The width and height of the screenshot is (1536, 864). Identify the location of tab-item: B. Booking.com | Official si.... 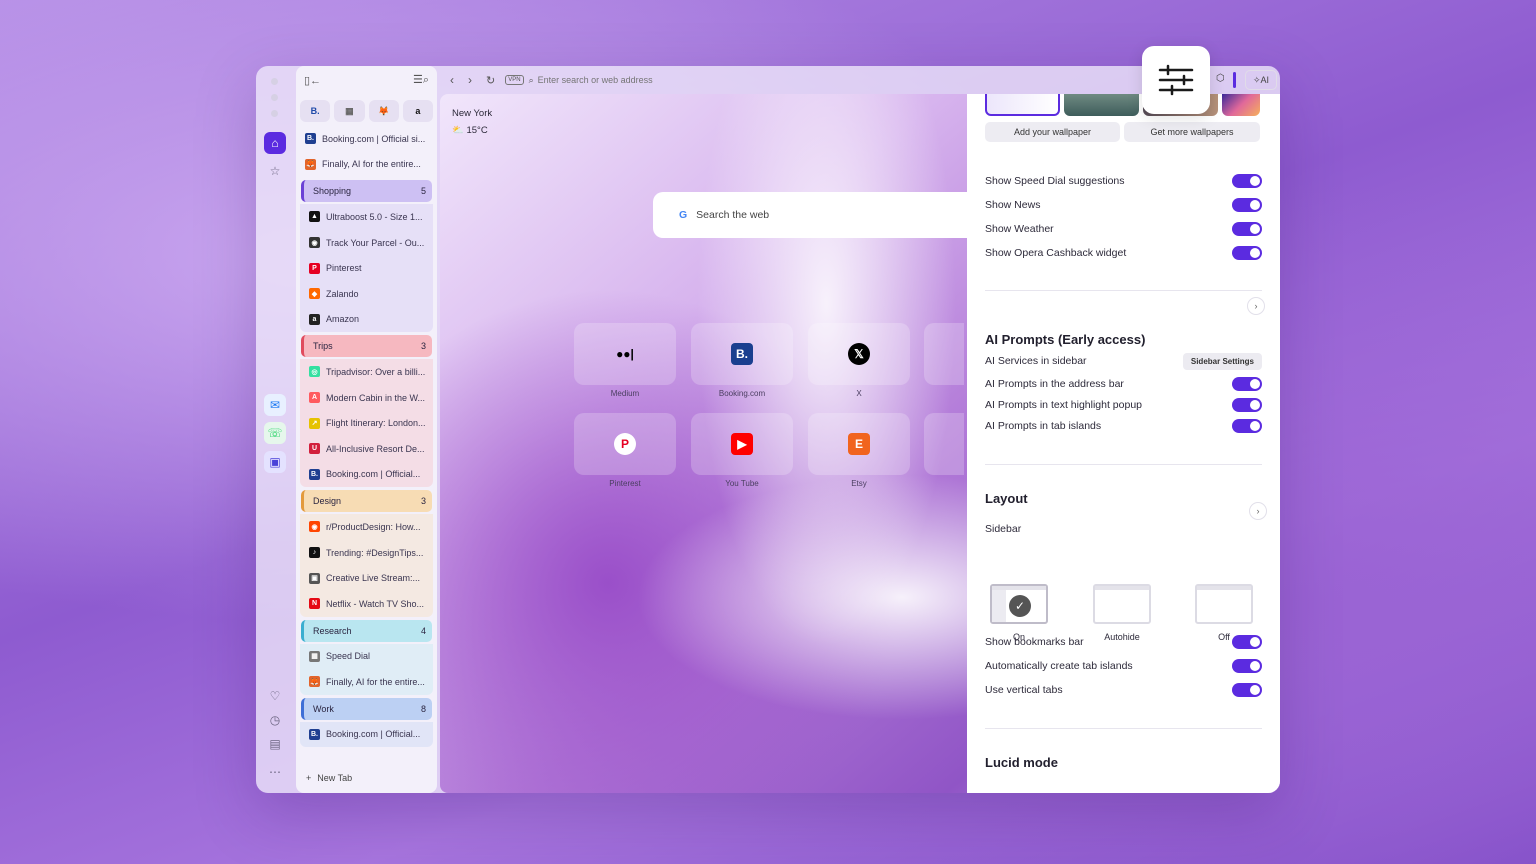
(366, 139).